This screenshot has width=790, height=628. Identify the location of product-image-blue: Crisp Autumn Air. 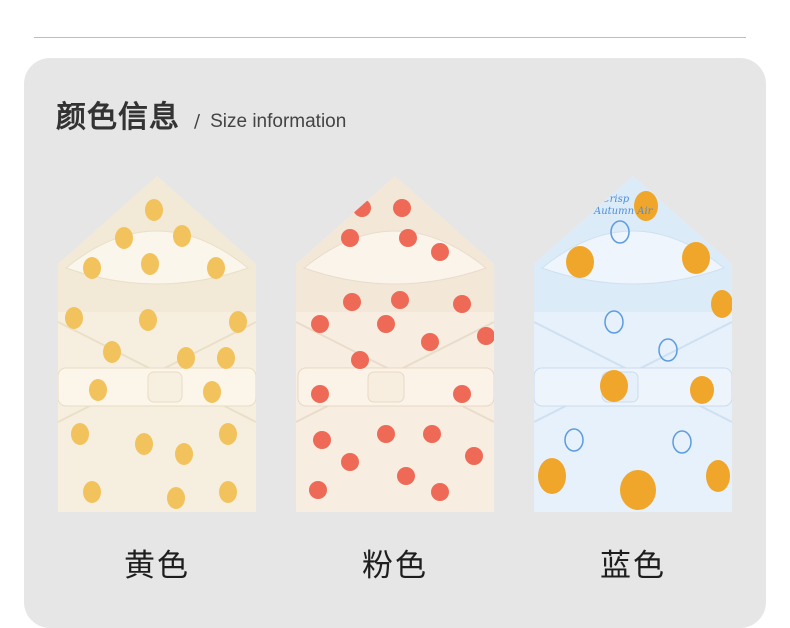
(633, 346).